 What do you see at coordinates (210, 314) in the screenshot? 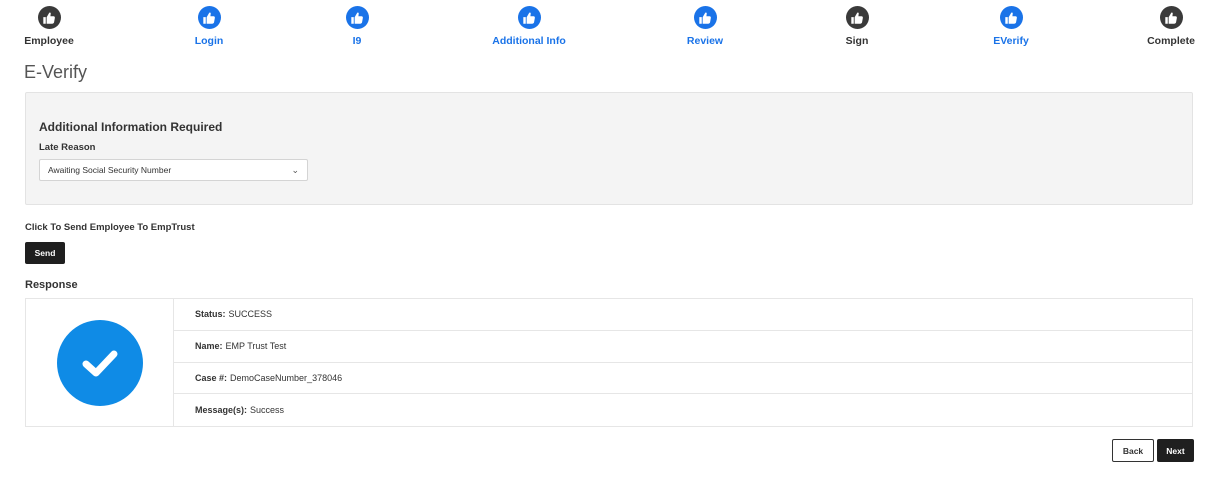
I see `row-label: Status:` at bounding box center [210, 314].